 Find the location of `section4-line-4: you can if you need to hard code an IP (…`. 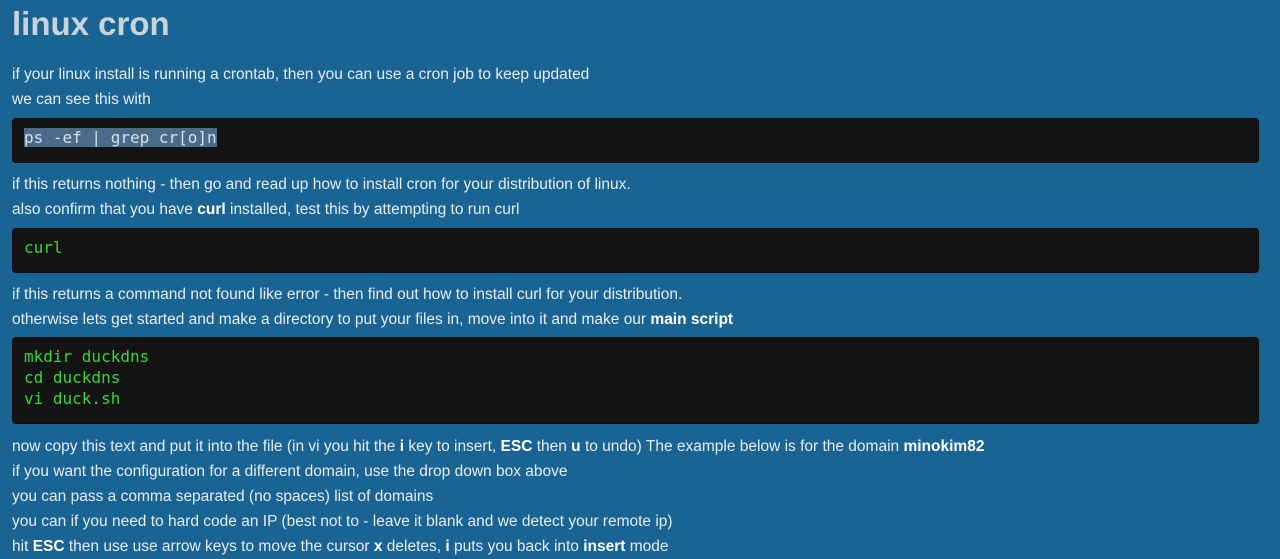

section4-line-4: you can if you need to hard code an IP (… is located at coordinates (342, 521).